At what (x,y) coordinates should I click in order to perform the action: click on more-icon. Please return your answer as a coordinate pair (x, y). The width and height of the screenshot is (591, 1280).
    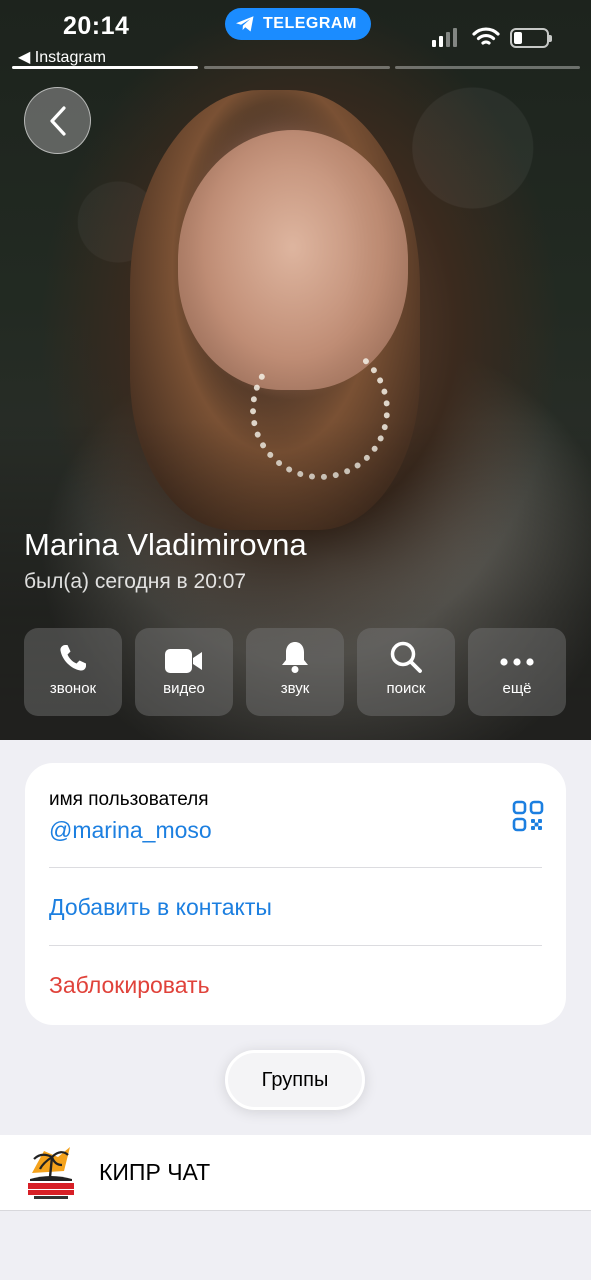
    Looking at the image, I should click on (517, 662).